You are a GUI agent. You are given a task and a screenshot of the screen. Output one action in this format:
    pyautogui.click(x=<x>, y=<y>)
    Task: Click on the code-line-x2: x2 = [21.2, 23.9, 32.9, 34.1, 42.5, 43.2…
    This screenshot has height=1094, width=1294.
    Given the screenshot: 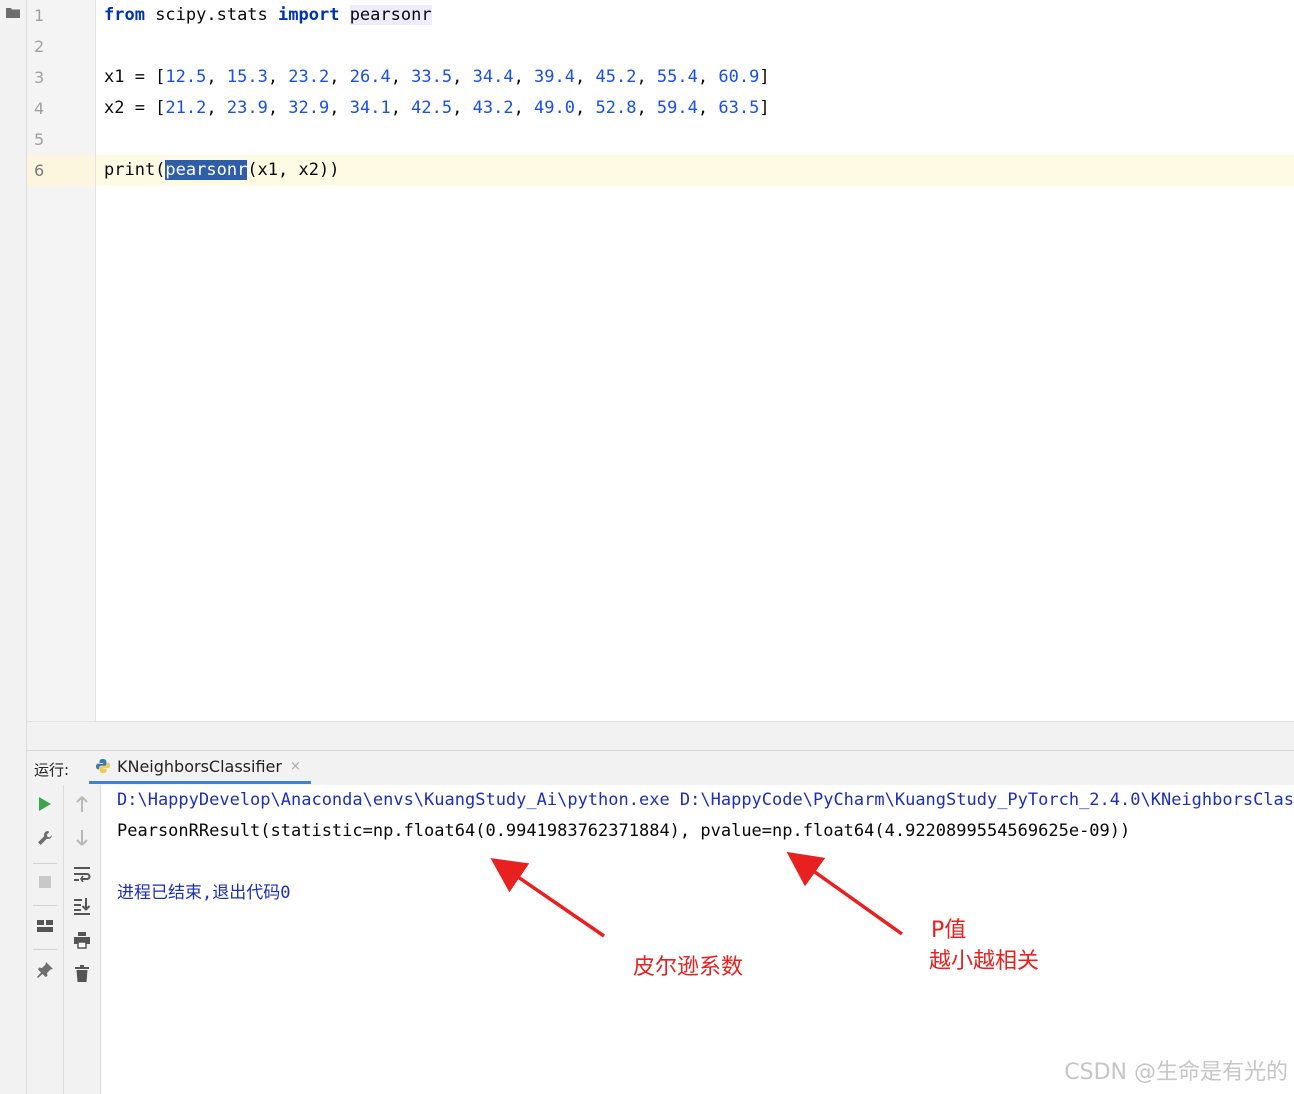 What is the action you would take?
    pyautogui.click(x=437, y=108)
    